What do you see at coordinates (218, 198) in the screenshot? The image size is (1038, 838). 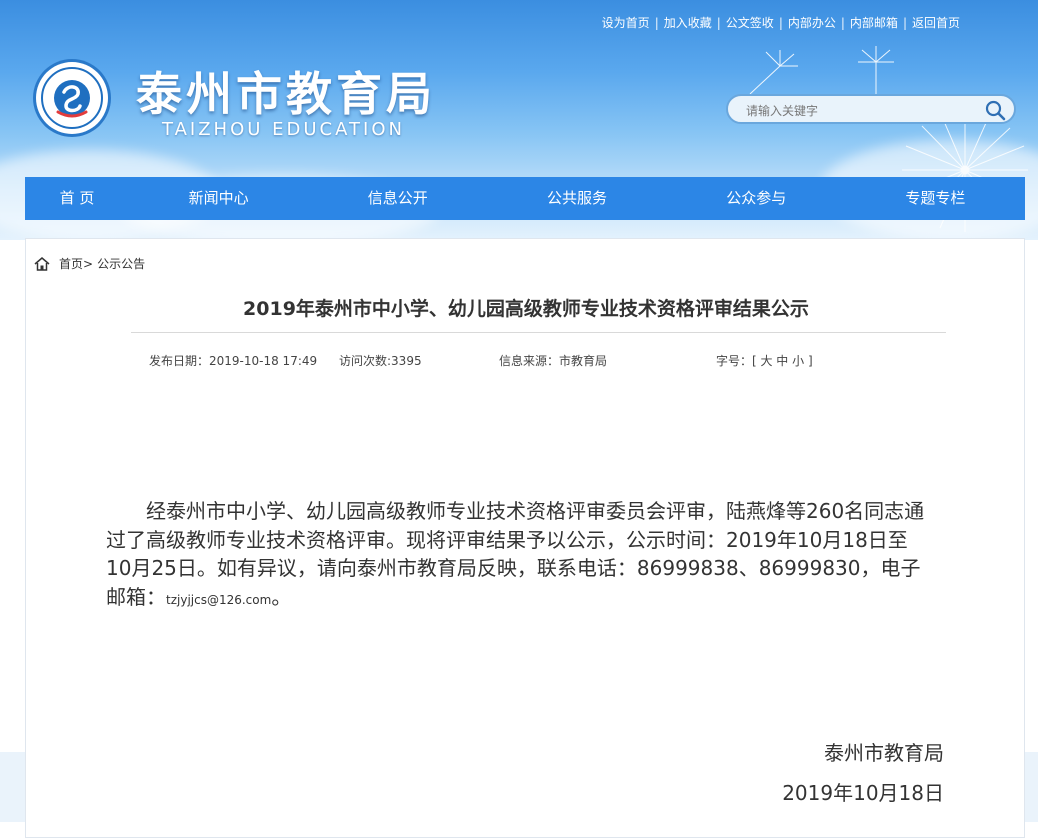 I see `nav-news-center: 新闻中心` at bounding box center [218, 198].